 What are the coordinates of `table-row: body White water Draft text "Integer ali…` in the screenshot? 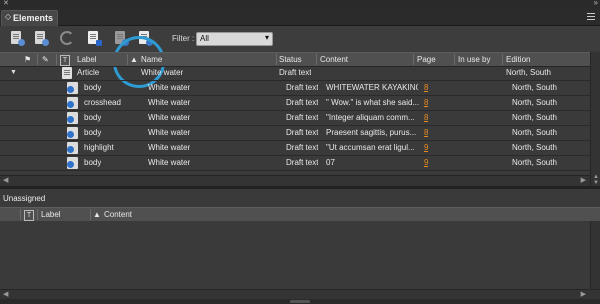 It's located at (295, 118).